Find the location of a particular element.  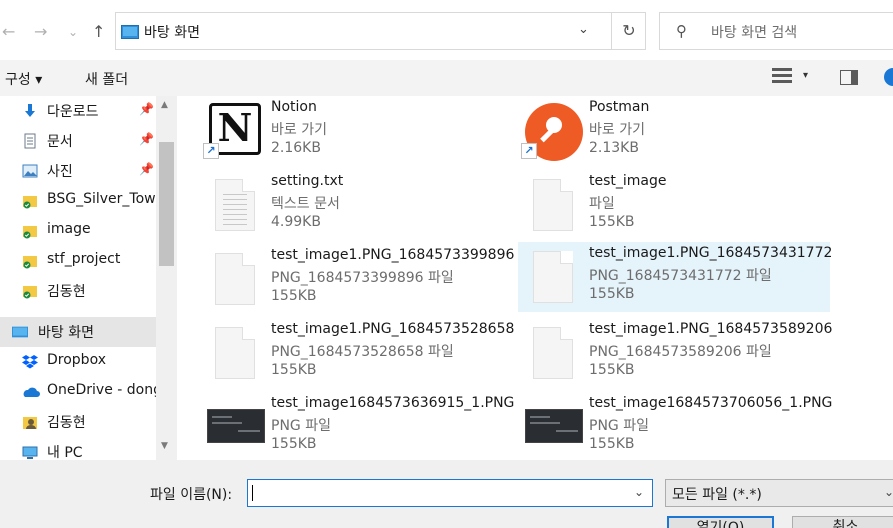

view-options-dropdown: ▾ is located at coordinates (805, 75).